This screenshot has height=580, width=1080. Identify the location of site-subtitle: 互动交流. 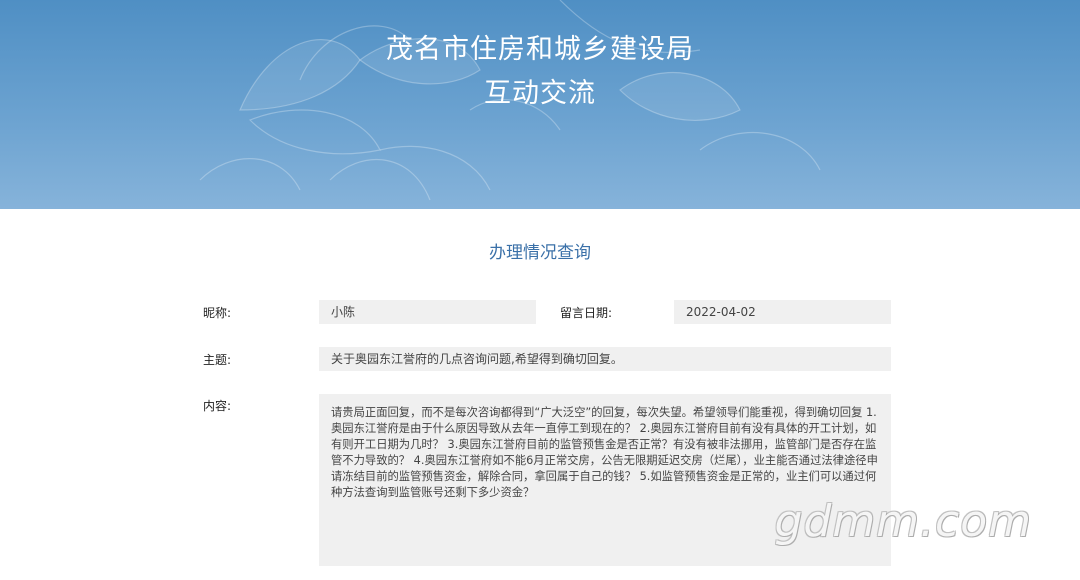
(540, 93).